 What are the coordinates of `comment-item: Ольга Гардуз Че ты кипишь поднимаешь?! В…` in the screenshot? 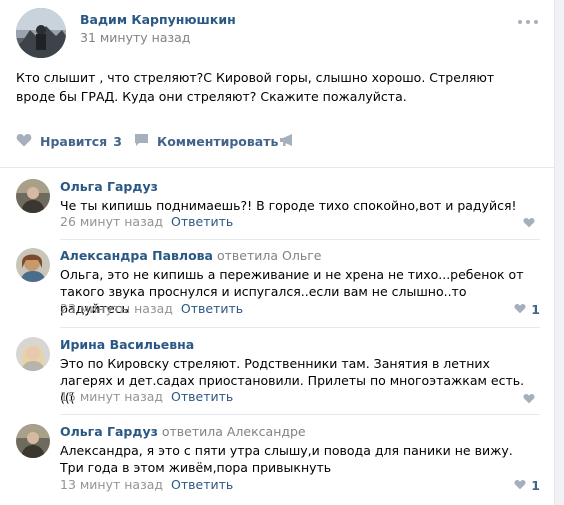 It's located at (281, 205).